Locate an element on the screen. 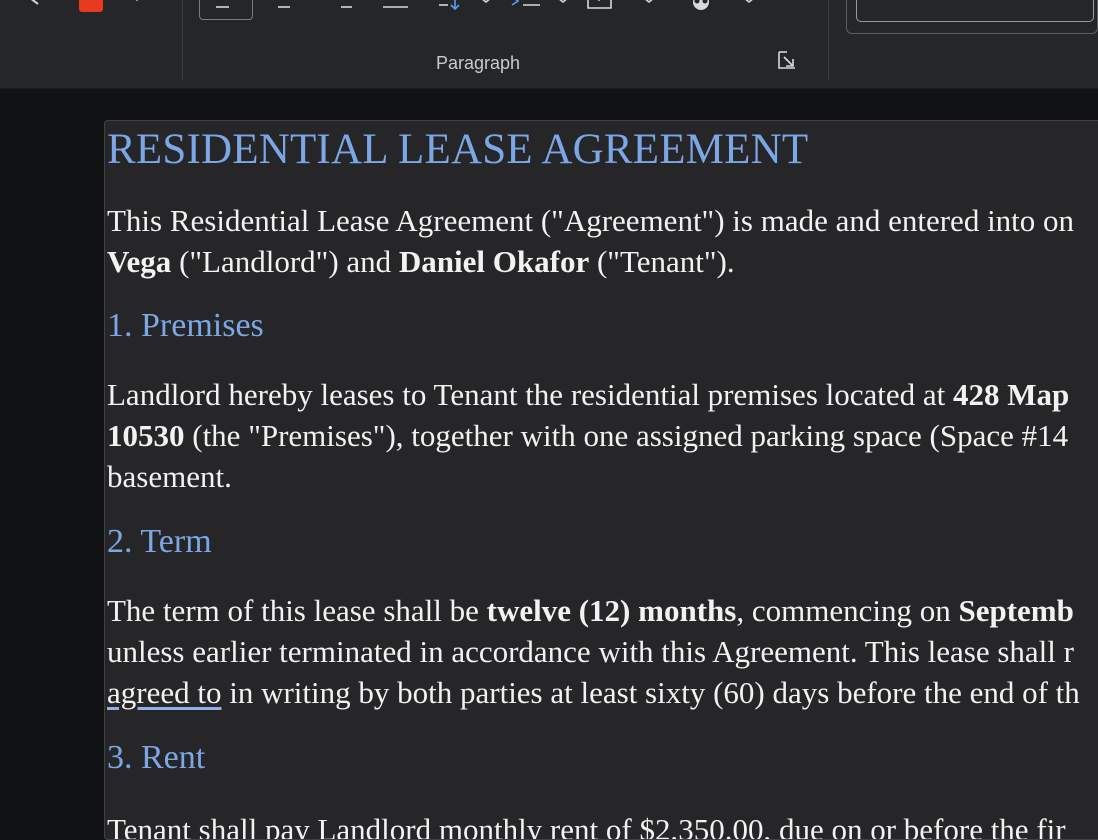 Image resolution: width=1098 pixels, height=840 pixels. undo-arrow-icon is located at coordinates (38, 4).